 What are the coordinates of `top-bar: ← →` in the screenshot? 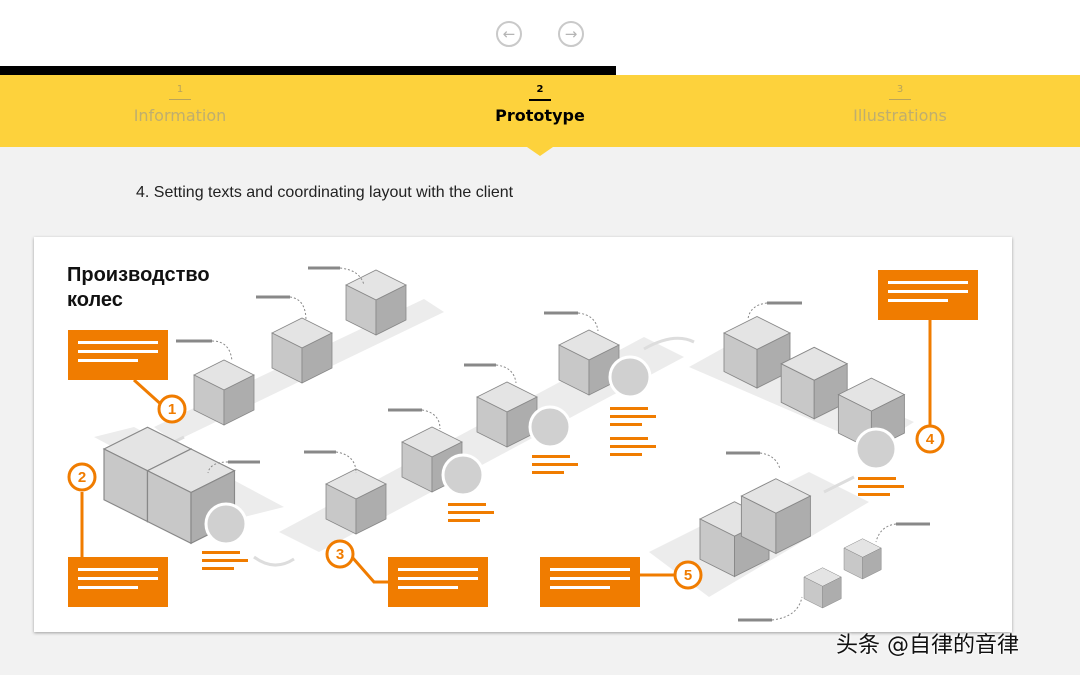 It's located at (540, 33).